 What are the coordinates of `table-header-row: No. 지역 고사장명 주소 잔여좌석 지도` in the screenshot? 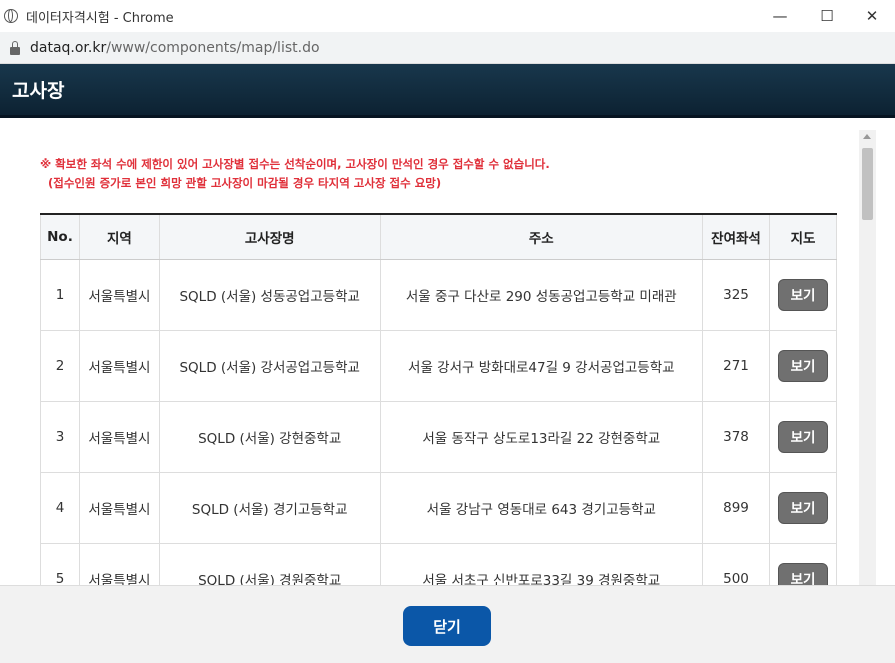 It's located at (438, 236).